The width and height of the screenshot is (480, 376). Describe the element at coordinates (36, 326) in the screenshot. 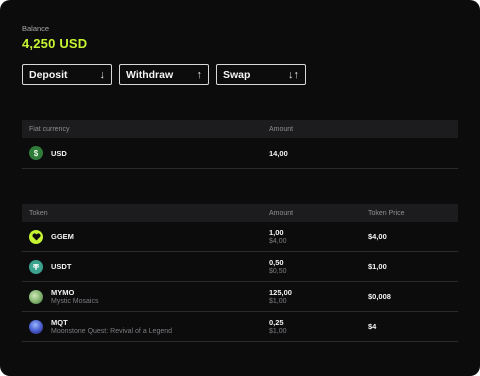

I see `mqt-token-icon` at that location.